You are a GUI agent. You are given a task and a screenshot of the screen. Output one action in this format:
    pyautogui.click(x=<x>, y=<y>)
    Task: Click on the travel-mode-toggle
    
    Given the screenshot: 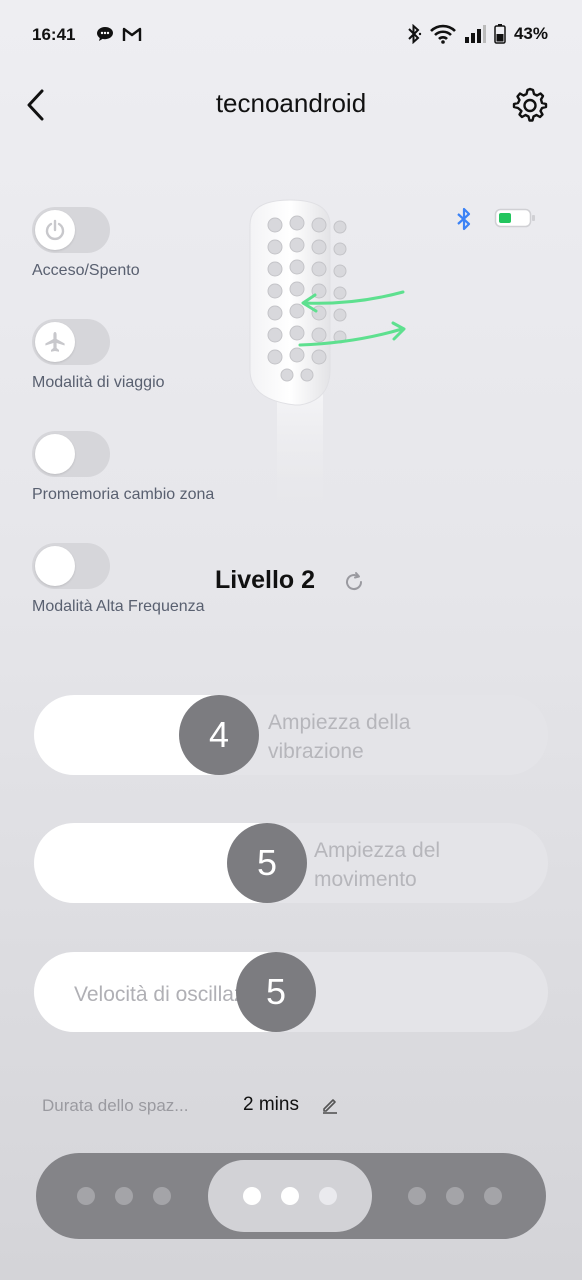 What is the action you would take?
    pyautogui.click(x=71, y=342)
    